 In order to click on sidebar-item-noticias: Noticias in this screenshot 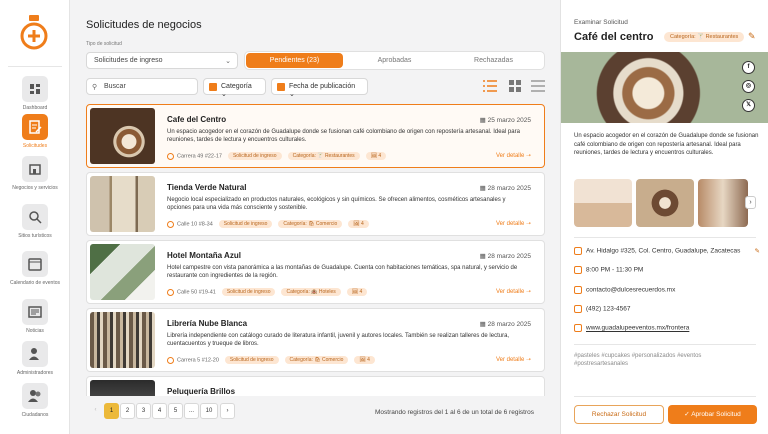, I will do `click(35, 316)`.